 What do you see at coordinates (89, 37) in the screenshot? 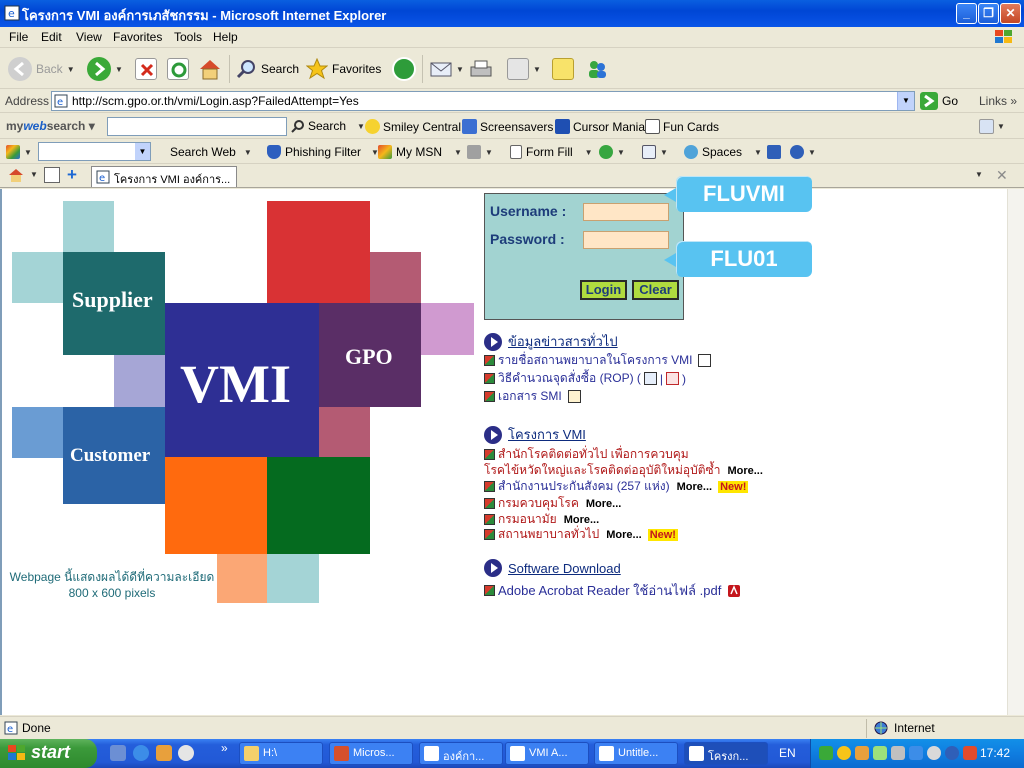
I see `menu-view: View` at bounding box center [89, 37].